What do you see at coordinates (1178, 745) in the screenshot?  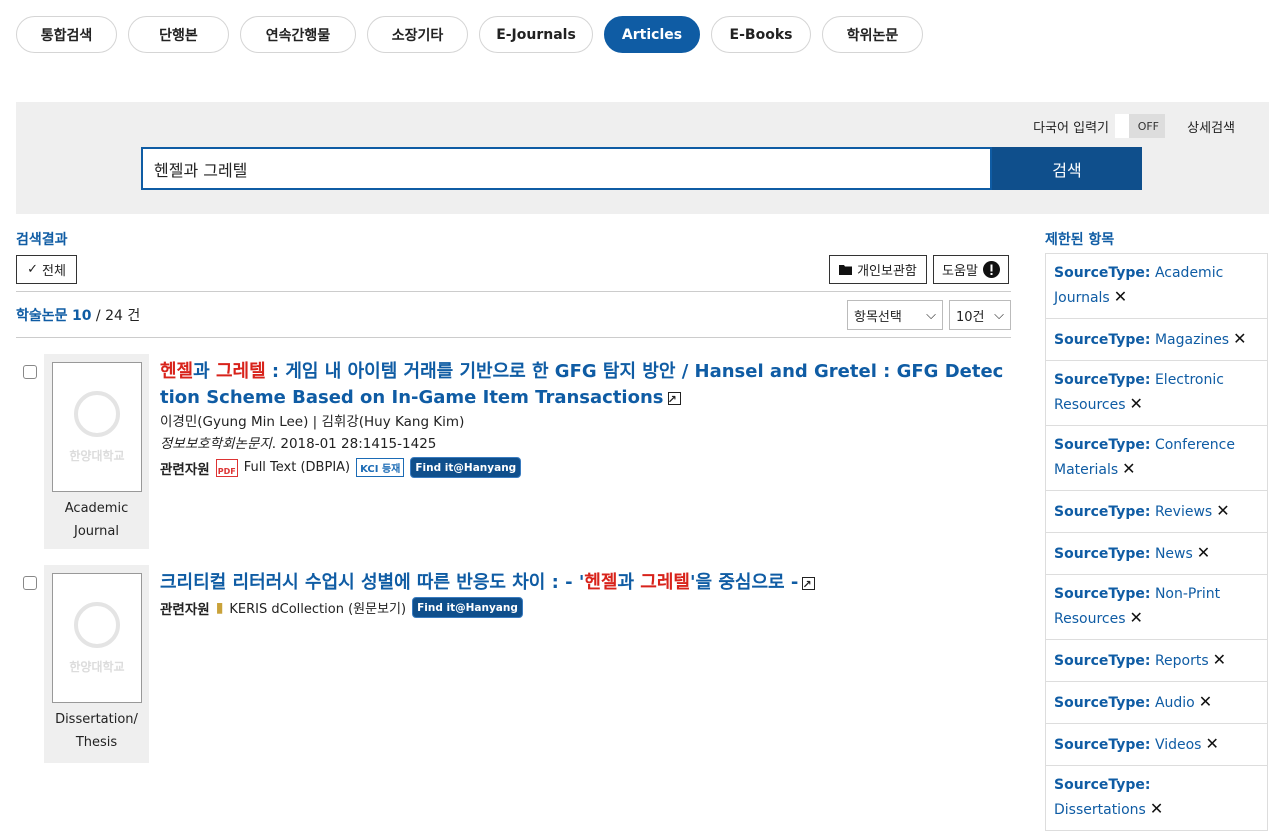 I see `facet-value: Videos` at bounding box center [1178, 745].